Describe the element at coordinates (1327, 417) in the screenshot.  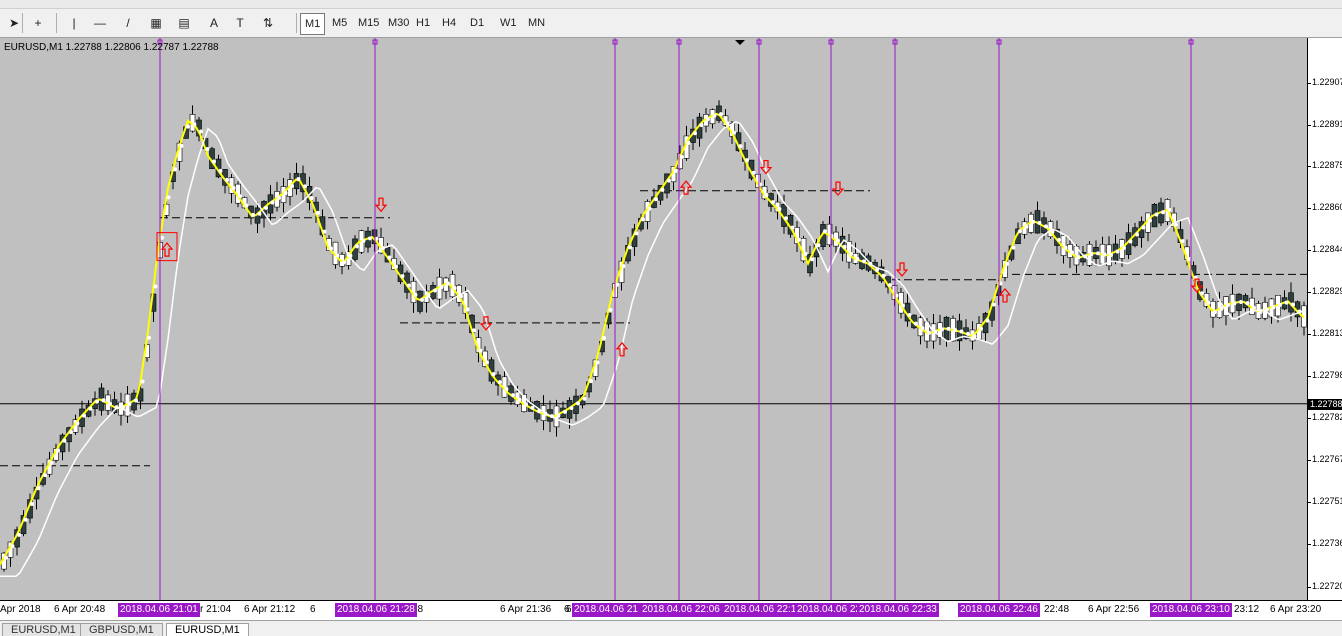
I see `price-tick-label: 1.22782` at that location.